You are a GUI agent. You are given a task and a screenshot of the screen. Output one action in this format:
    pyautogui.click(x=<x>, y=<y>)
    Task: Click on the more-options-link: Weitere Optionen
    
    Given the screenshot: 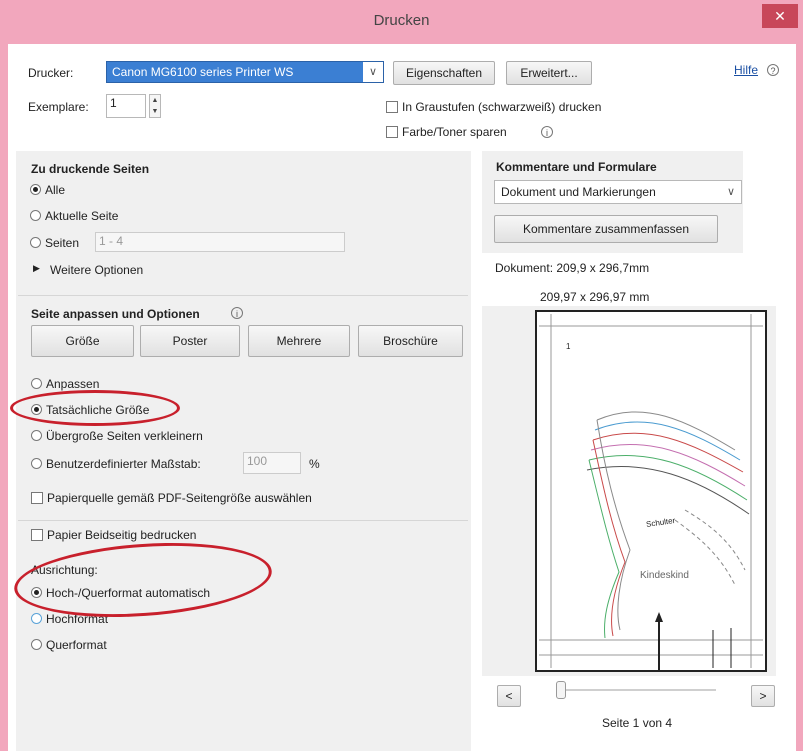 What is the action you would take?
    pyautogui.click(x=96, y=270)
    